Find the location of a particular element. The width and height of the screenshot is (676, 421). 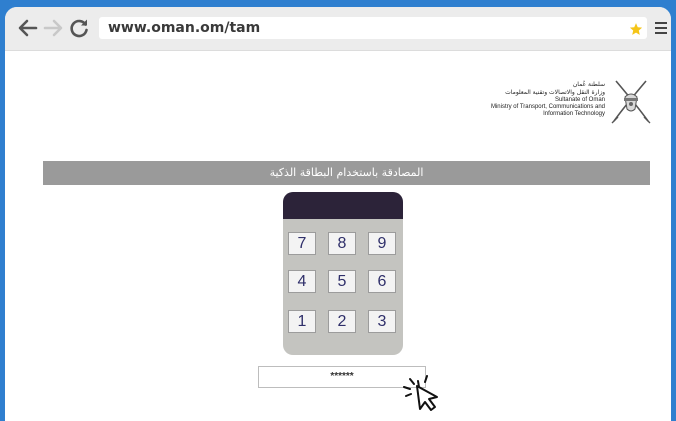

reload-icon is located at coordinates (79, 28).